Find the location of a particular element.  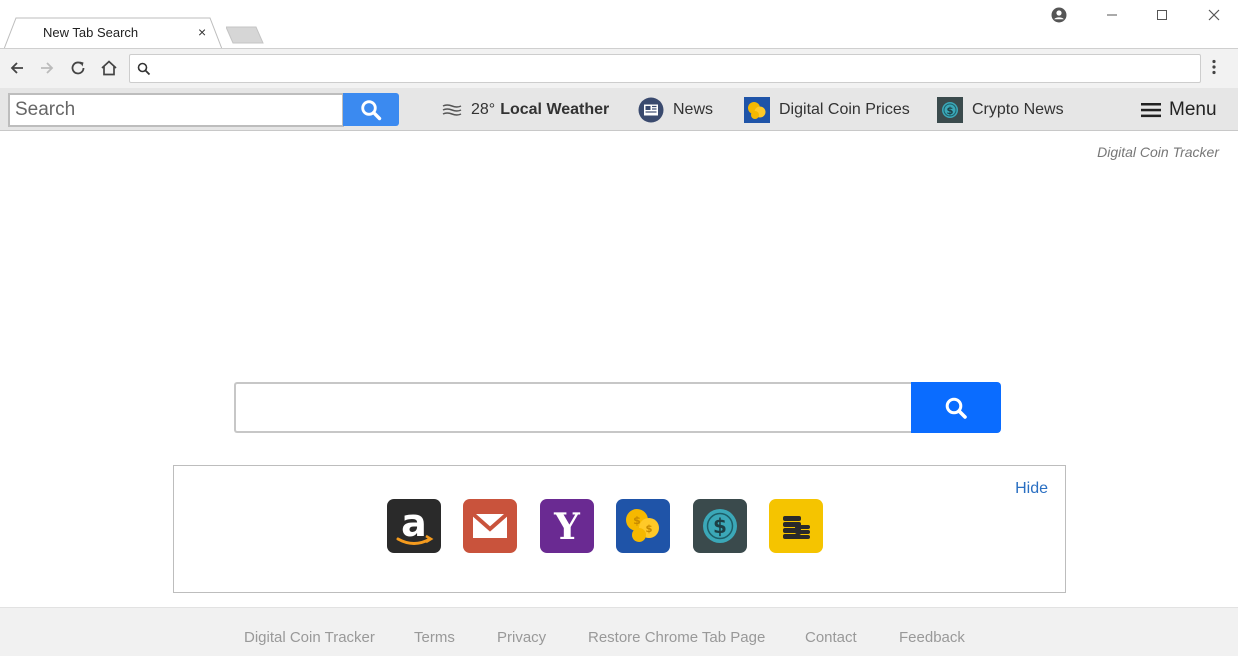

main-search-button is located at coordinates (956, 407).